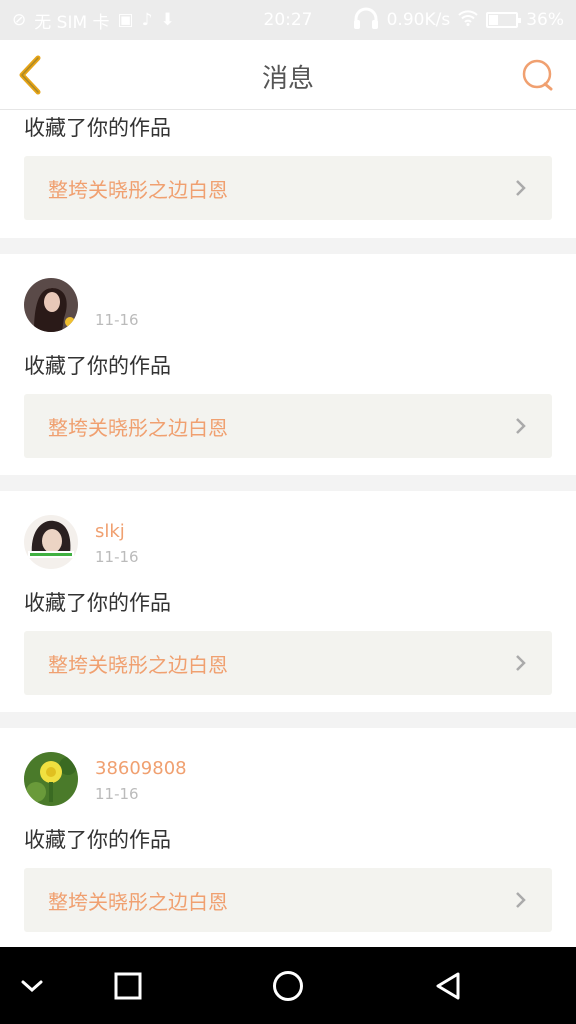 The width and height of the screenshot is (576, 1024). I want to click on headphones-icon, so click(366, 20).